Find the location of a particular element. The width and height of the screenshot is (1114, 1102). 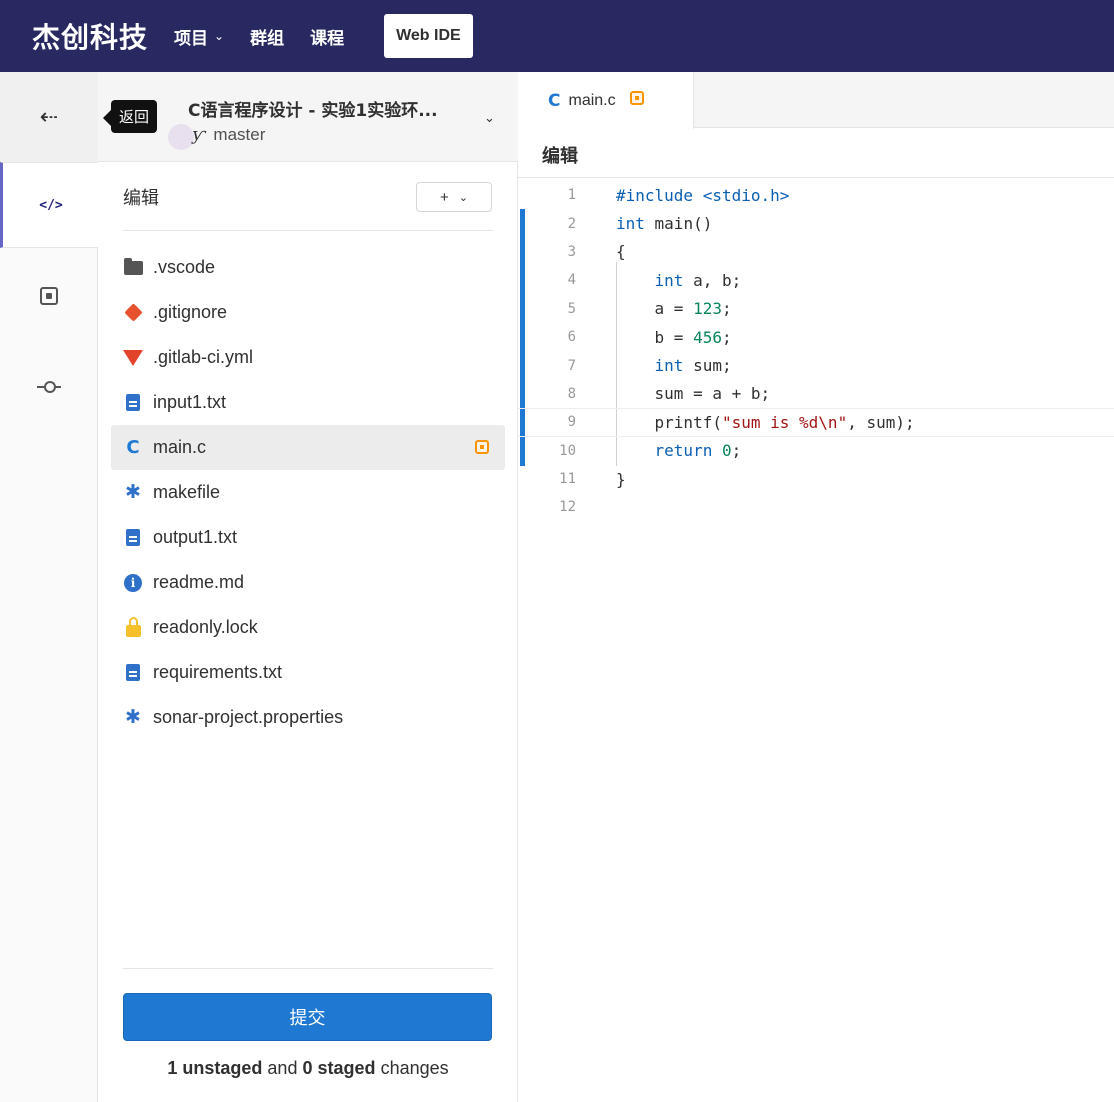

file-name: main.c is located at coordinates (180, 447).